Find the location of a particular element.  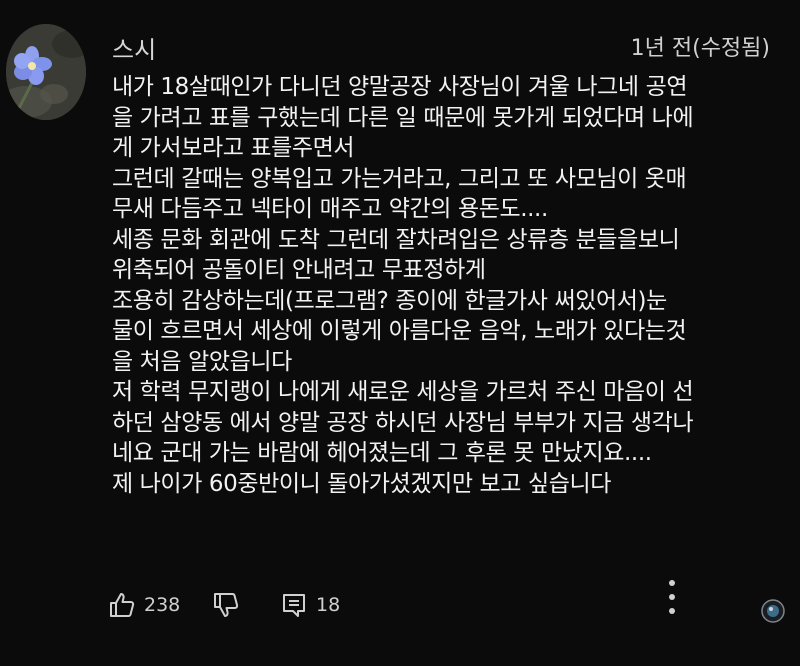

sponsor-button is located at coordinates (773, 611).